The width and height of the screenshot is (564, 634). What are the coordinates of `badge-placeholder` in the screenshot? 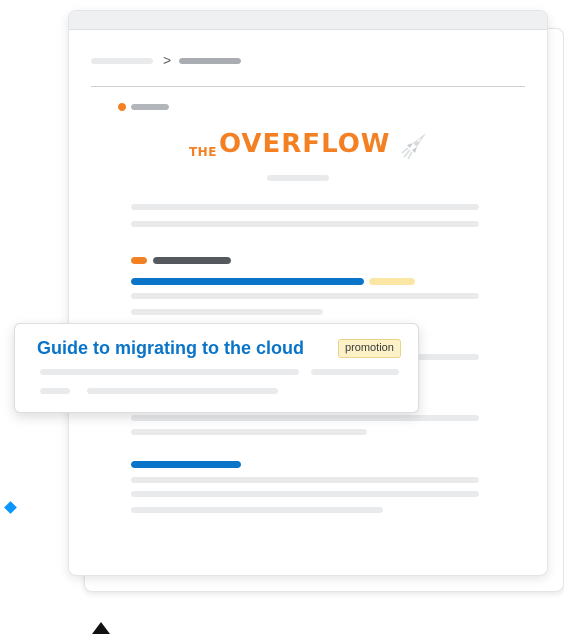 It's located at (392, 281).